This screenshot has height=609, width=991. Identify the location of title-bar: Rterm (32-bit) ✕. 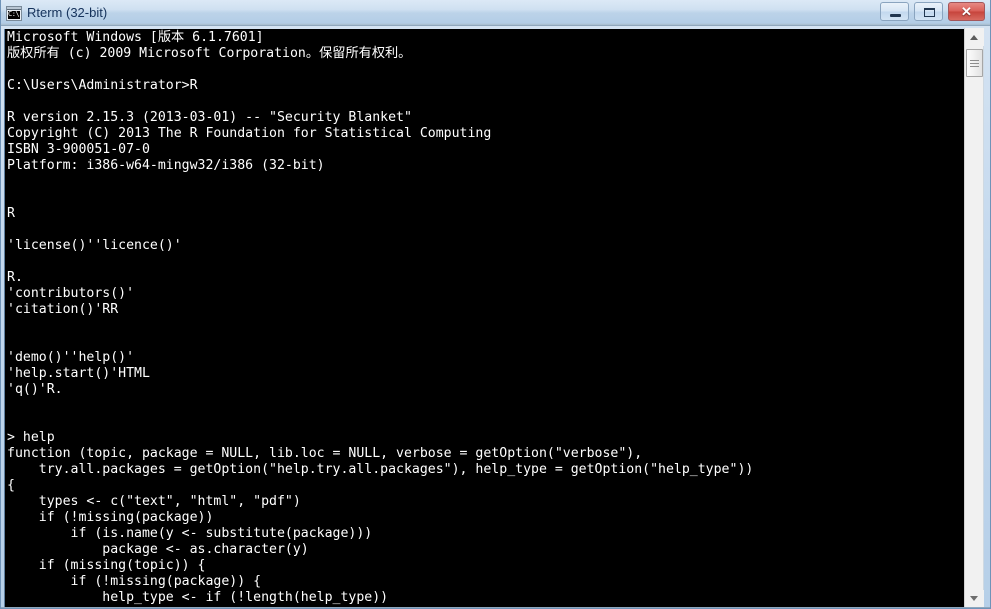
(495, 13).